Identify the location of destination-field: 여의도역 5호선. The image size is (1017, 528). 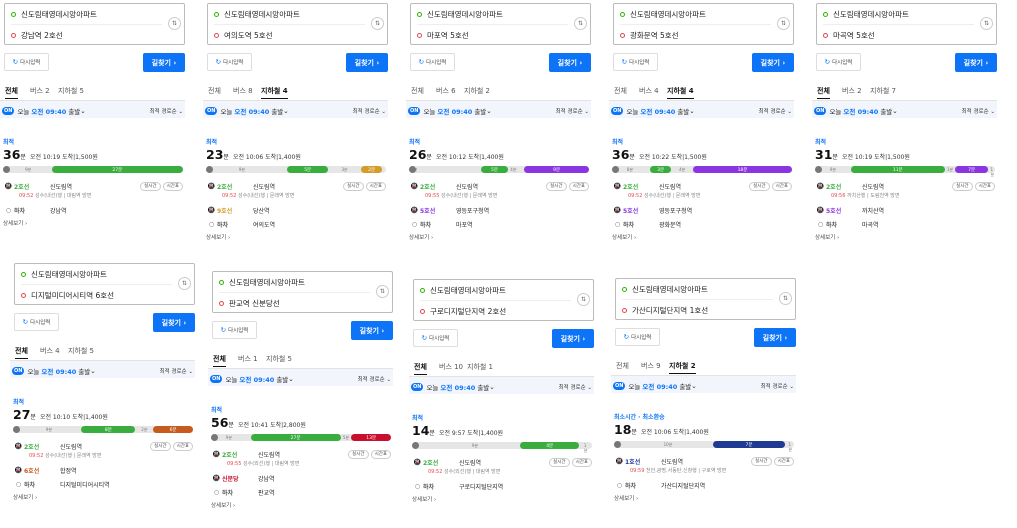
(289, 35).